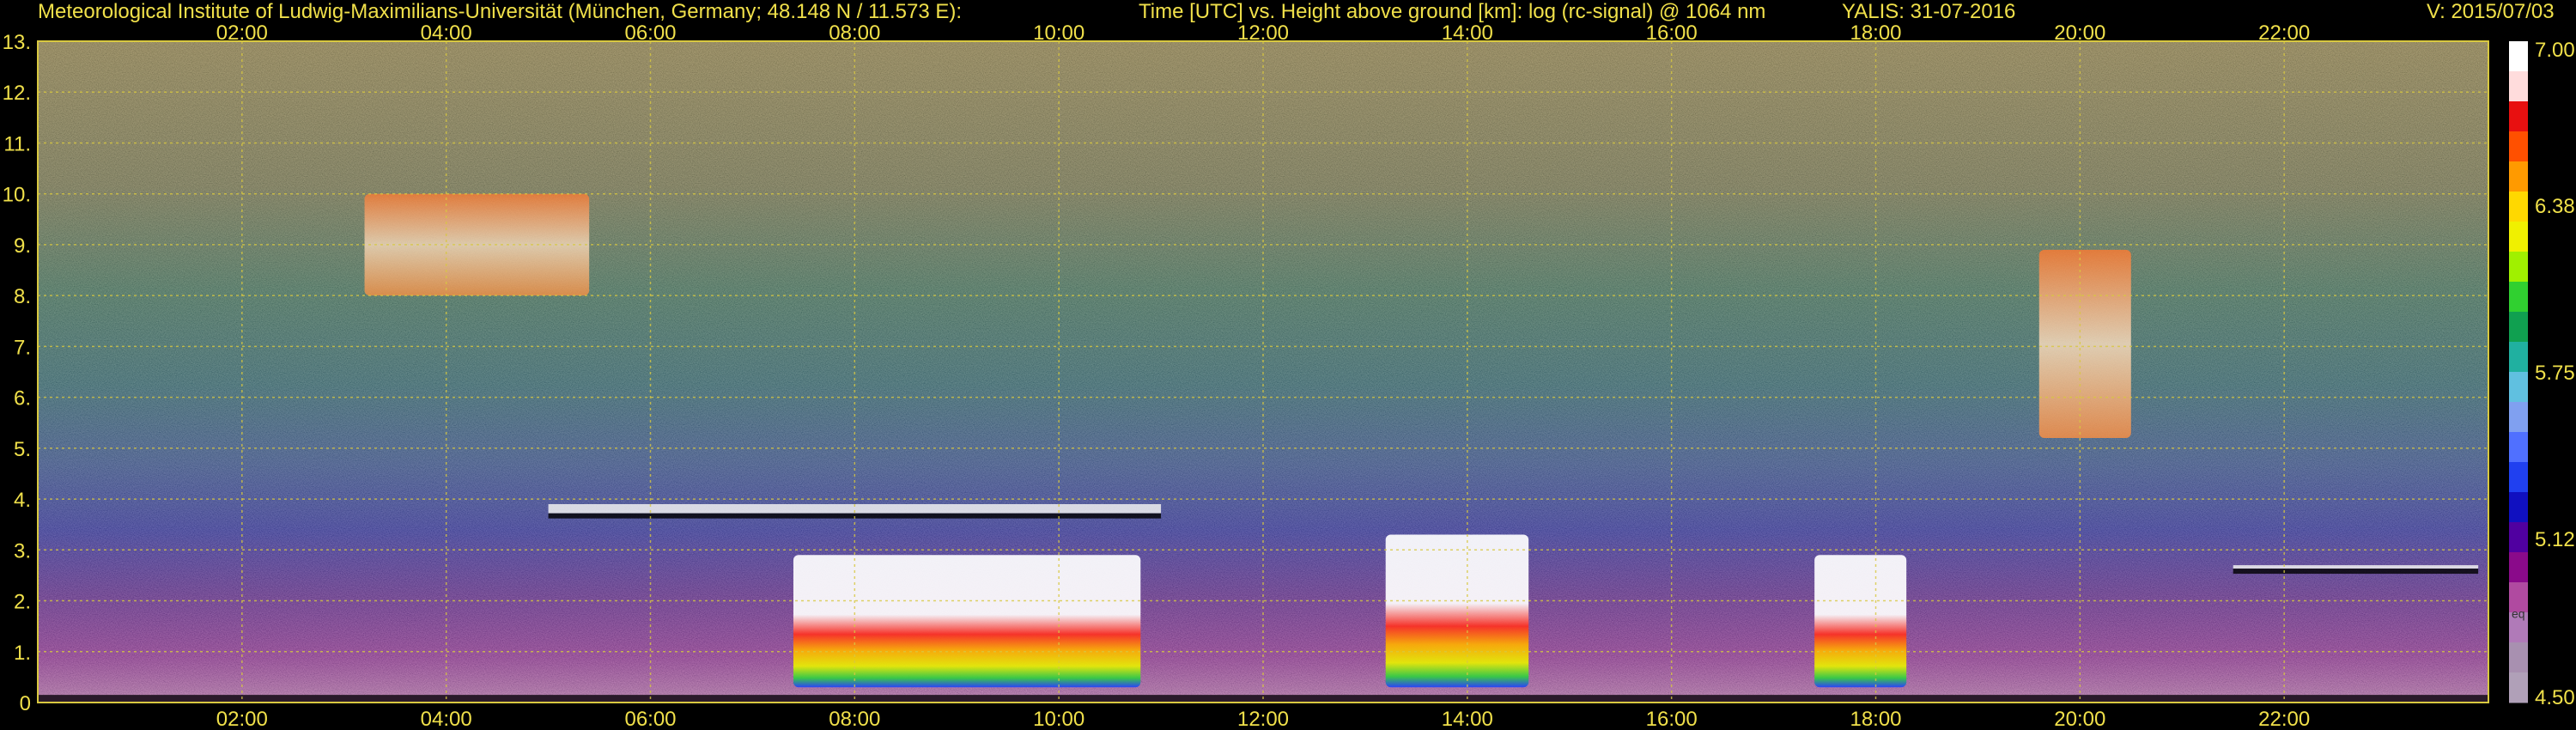  I want to click on y-tick-label: 5., so click(23, 449).